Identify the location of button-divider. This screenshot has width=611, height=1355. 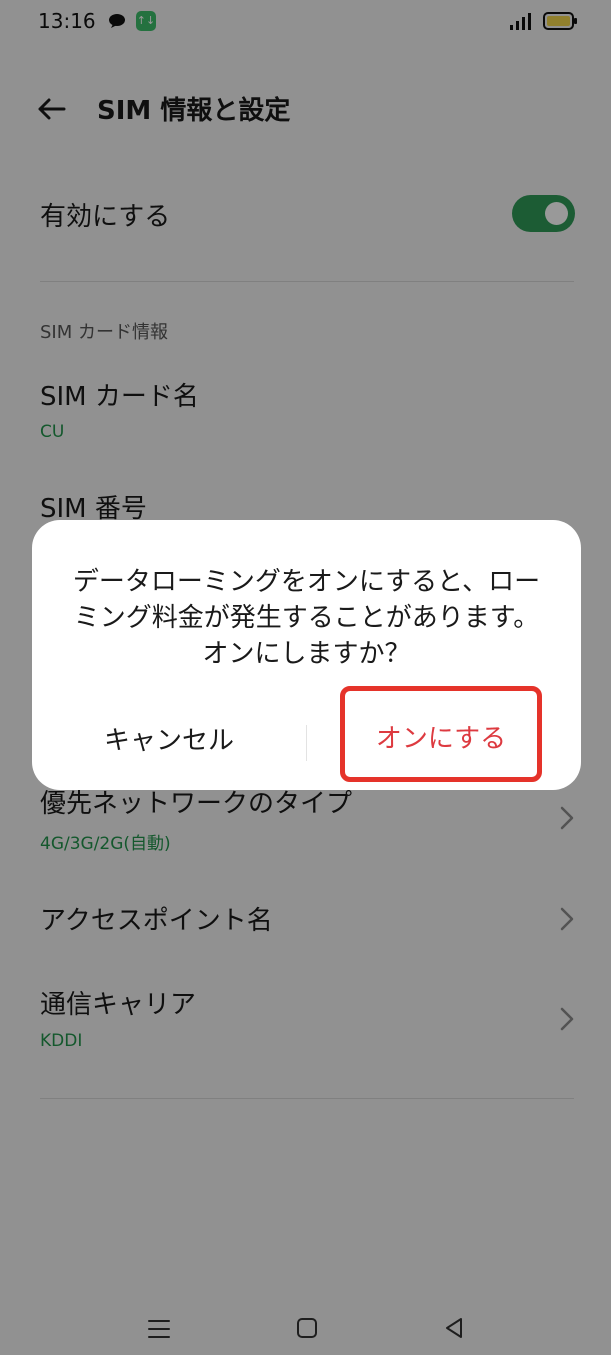
(306, 743).